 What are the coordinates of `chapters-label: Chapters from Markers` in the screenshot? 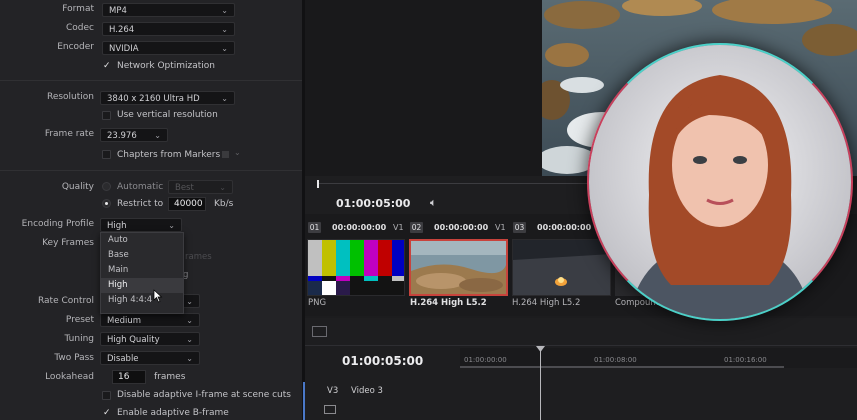 It's located at (169, 155).